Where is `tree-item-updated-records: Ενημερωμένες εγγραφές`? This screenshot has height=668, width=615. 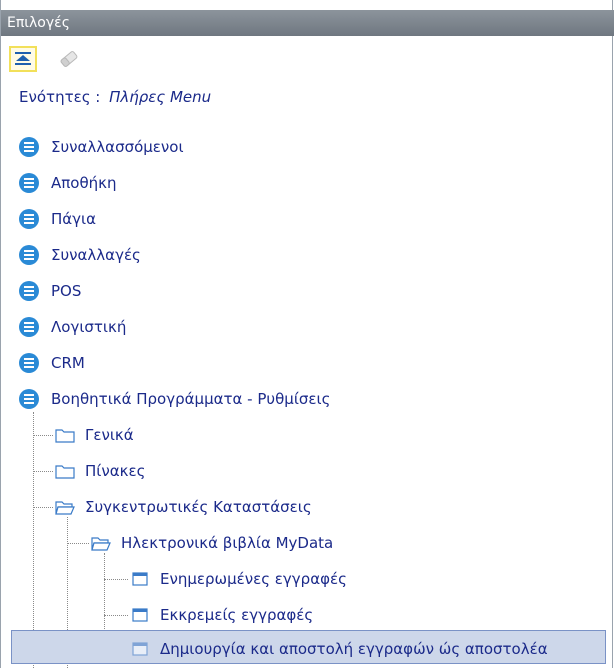 tree-item-updated-records: Ενημερωμένες εγγραφές is located at coordinates (239, 579).